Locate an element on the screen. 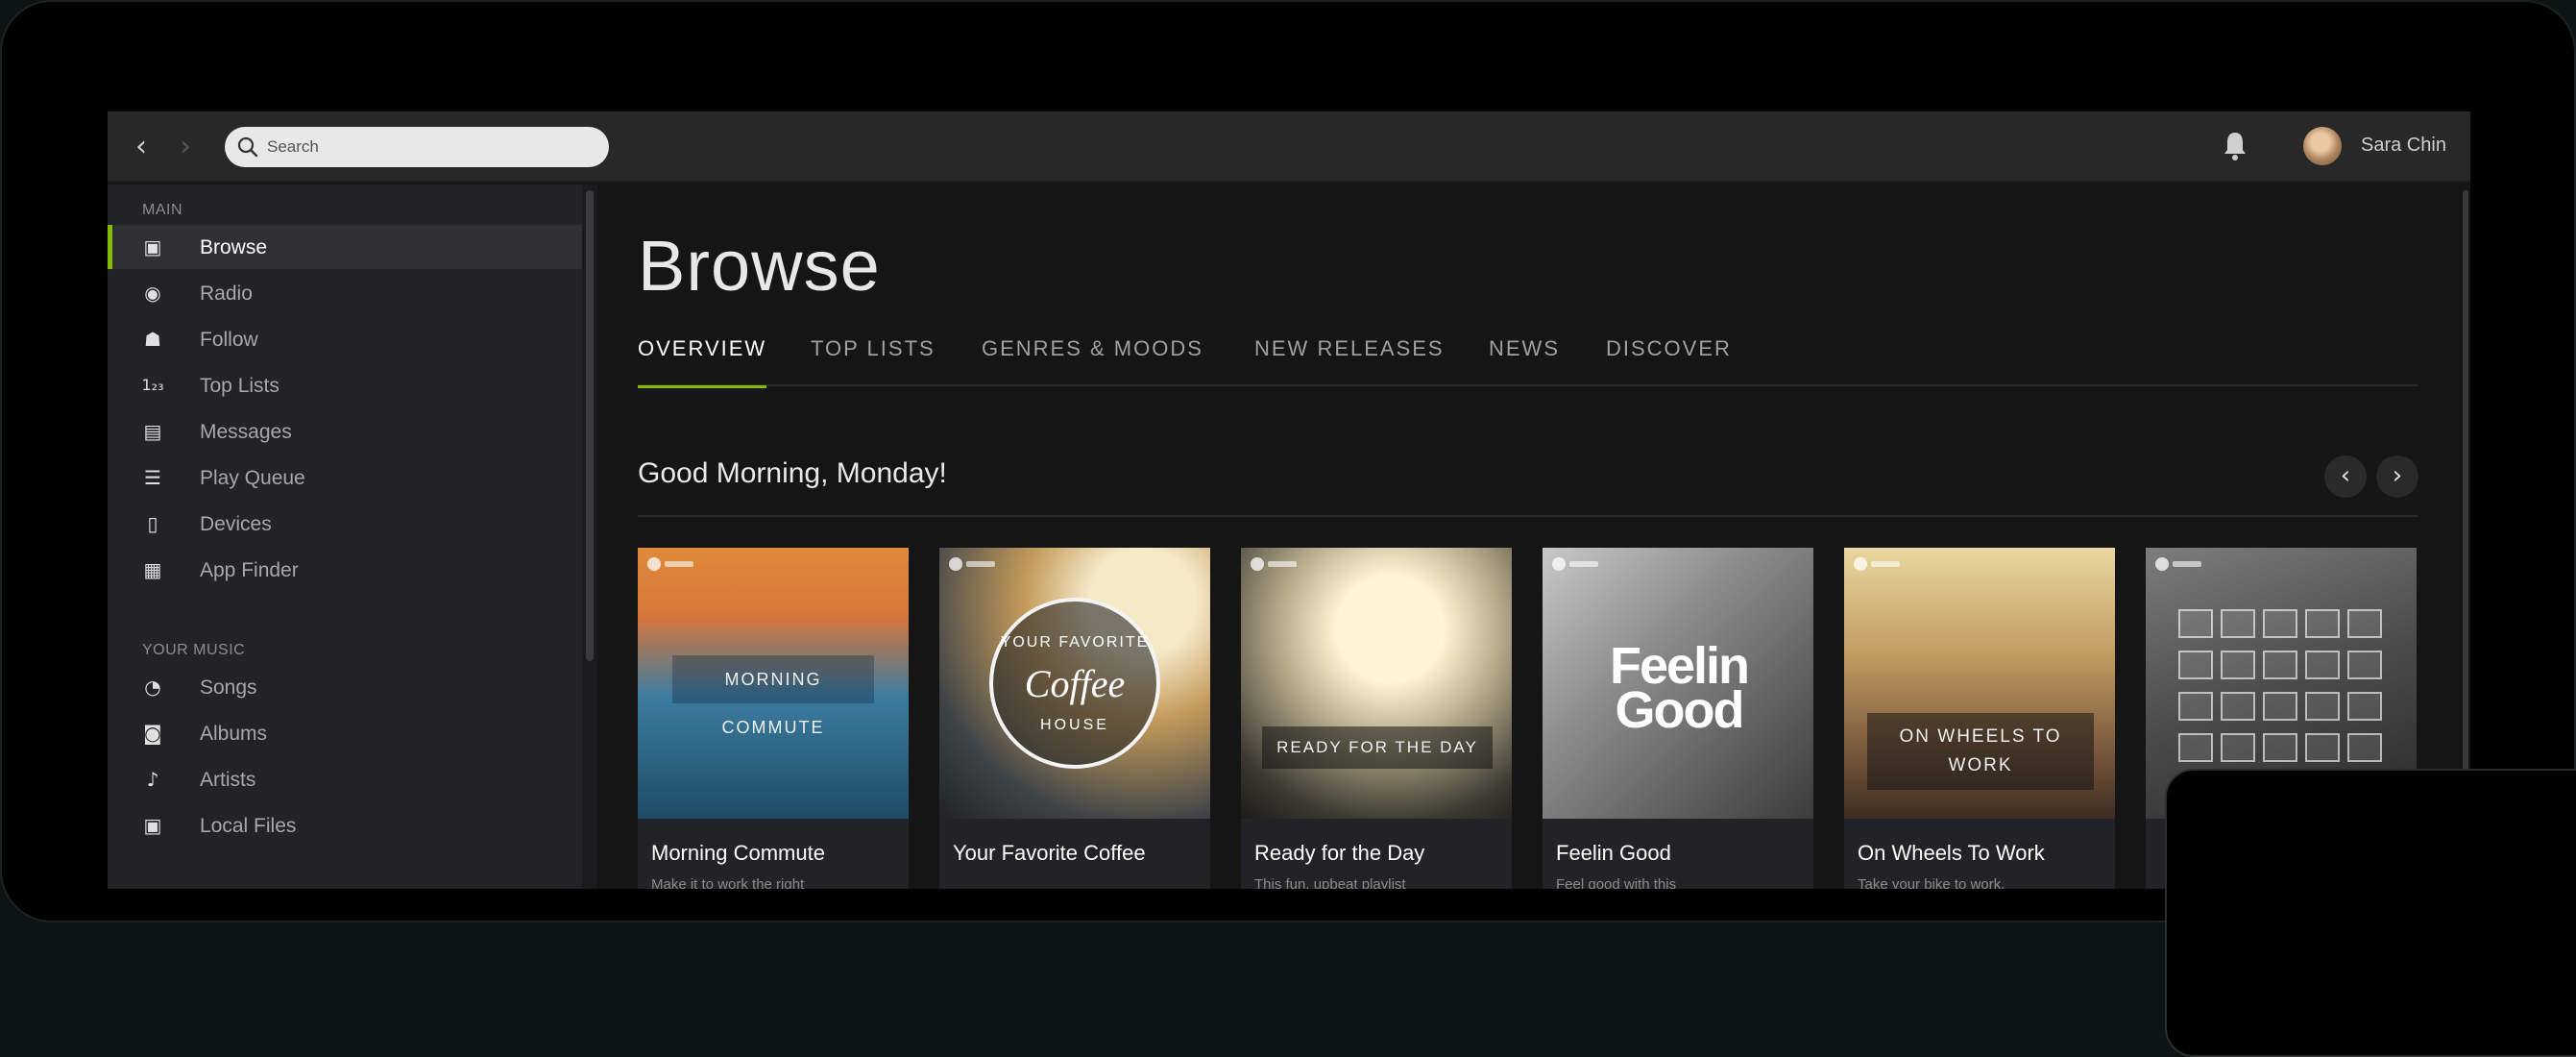 The image size is (2576, 1057). sidebar-item-messages: ▤ Messages is located at coordinates (345, 431).